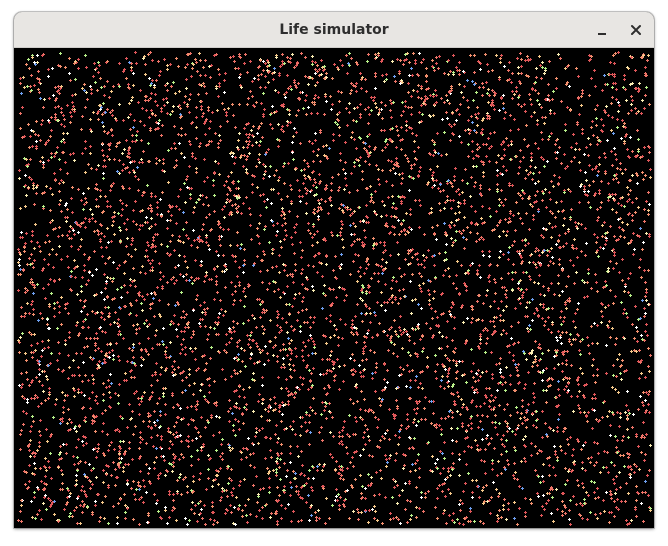 The height and width of the screenshot is (546, 668). I want to click on close-icon, so click(636, 30).